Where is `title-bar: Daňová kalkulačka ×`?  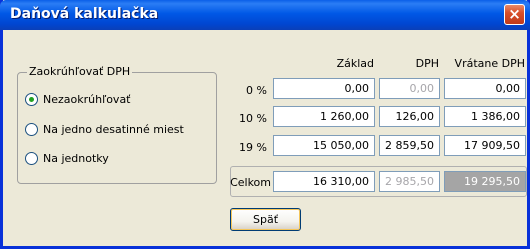 title-bar: Daňová kalkulačka × is located at coordinates (265, 15).